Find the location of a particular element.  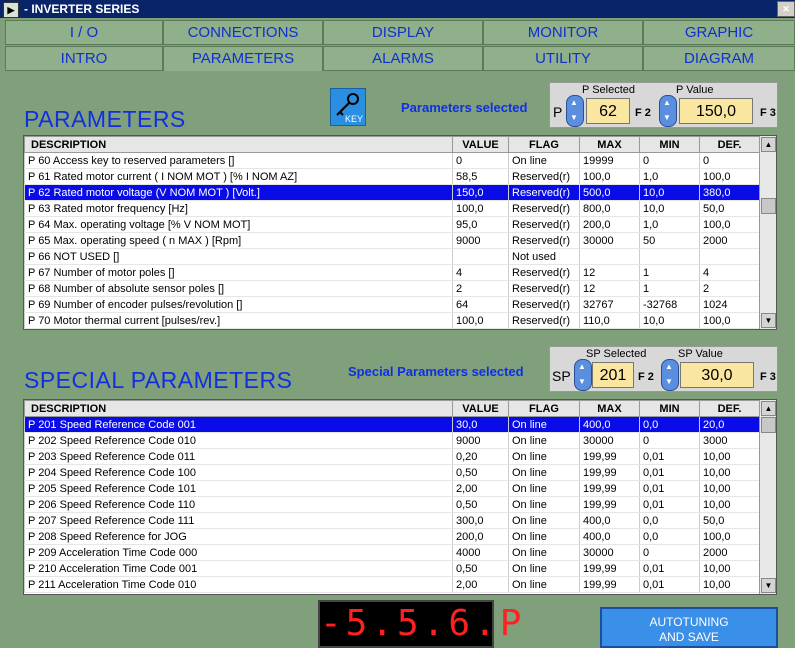

sp-scroll-down-icon: ▼ is located at coordinates (768, 585).